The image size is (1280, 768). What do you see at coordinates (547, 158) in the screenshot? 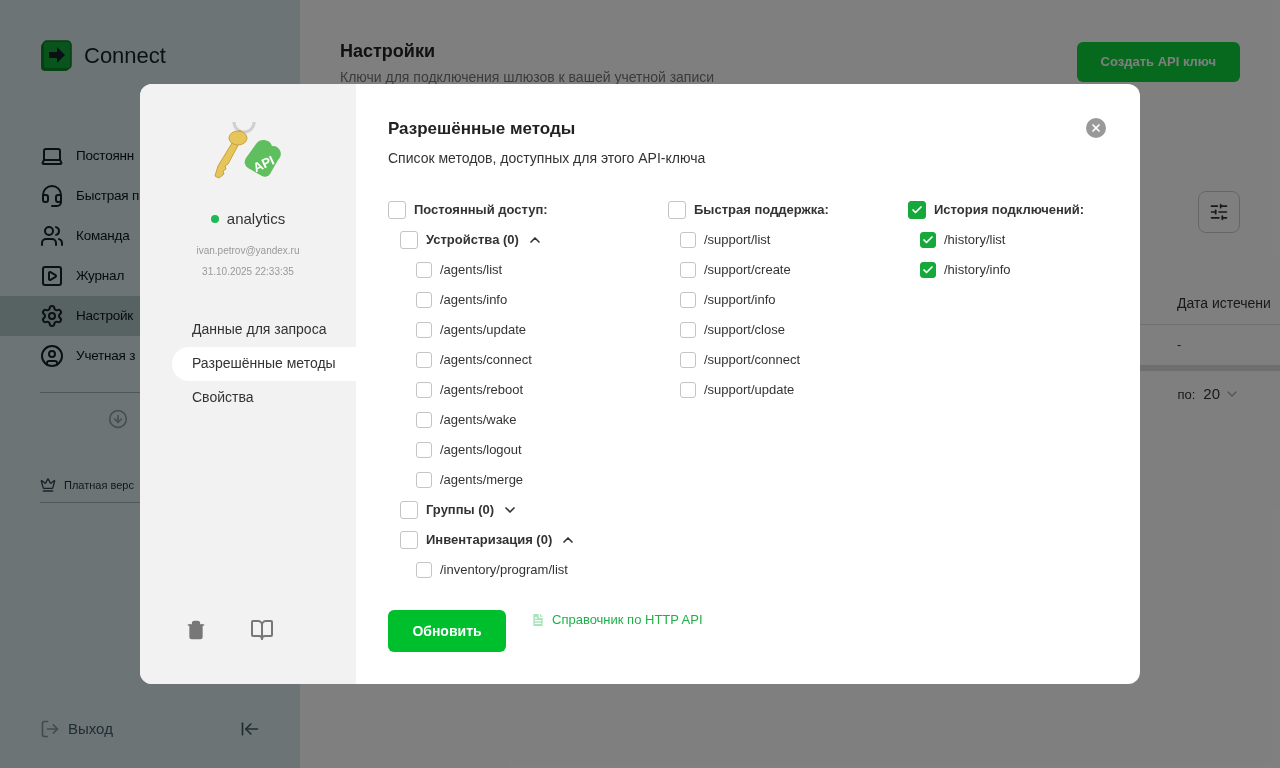
I see `modal-subtitle: Список методов, доступных для этого API-ключа` at bounding box center [547, 158].